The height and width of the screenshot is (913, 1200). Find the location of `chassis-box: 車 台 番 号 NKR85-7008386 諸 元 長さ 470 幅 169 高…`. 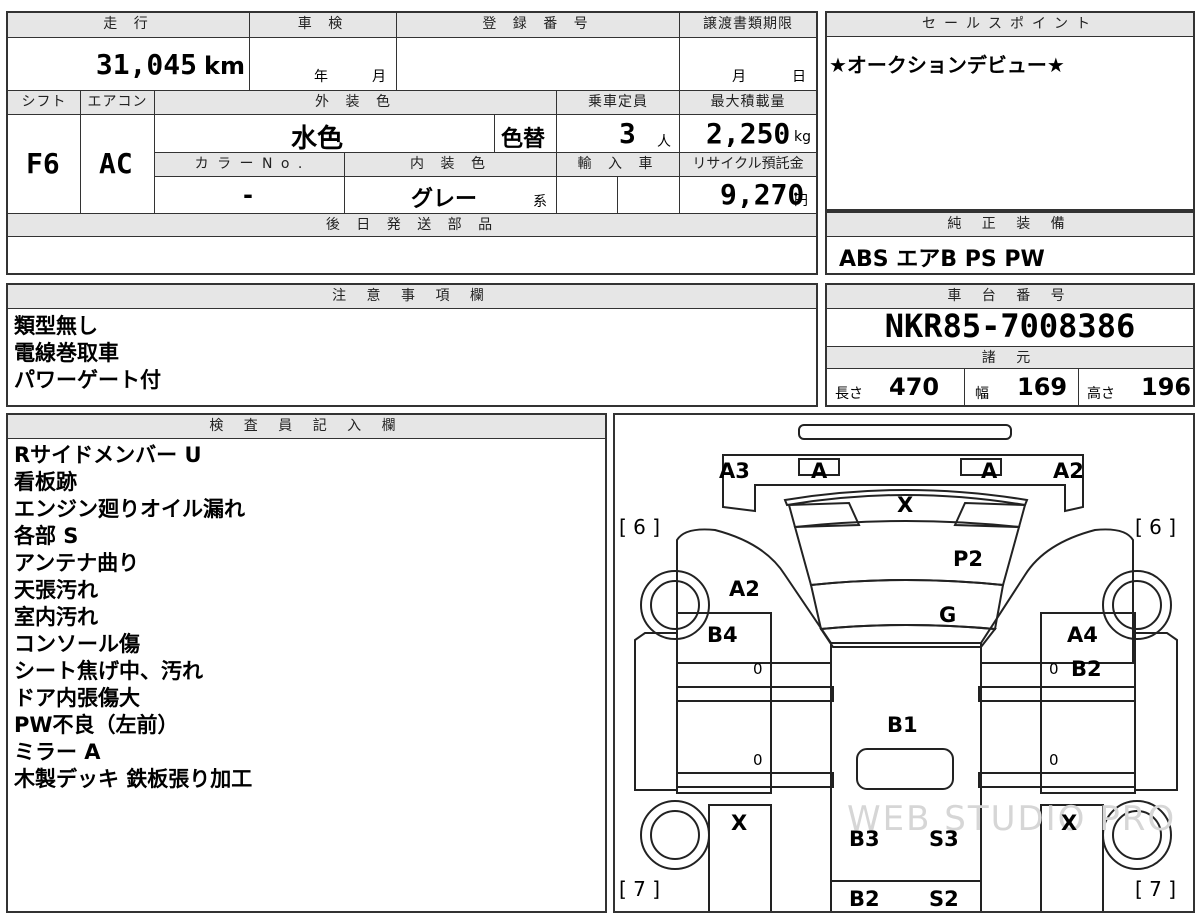

chassis-box: 車 台 番 号 NKR85-7008386 諸 元 長さ 470 幅 169 高… is located at coordinates (1010, 345).